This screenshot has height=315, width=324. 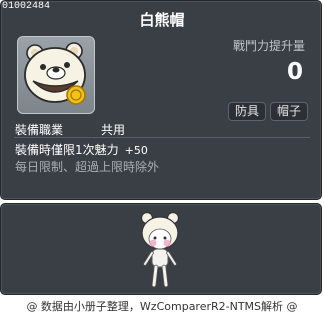 What do you see at coordinates (294, 72) in the screenshot?
I see `power-increase-value: 0` at bounding box center [294, 72].